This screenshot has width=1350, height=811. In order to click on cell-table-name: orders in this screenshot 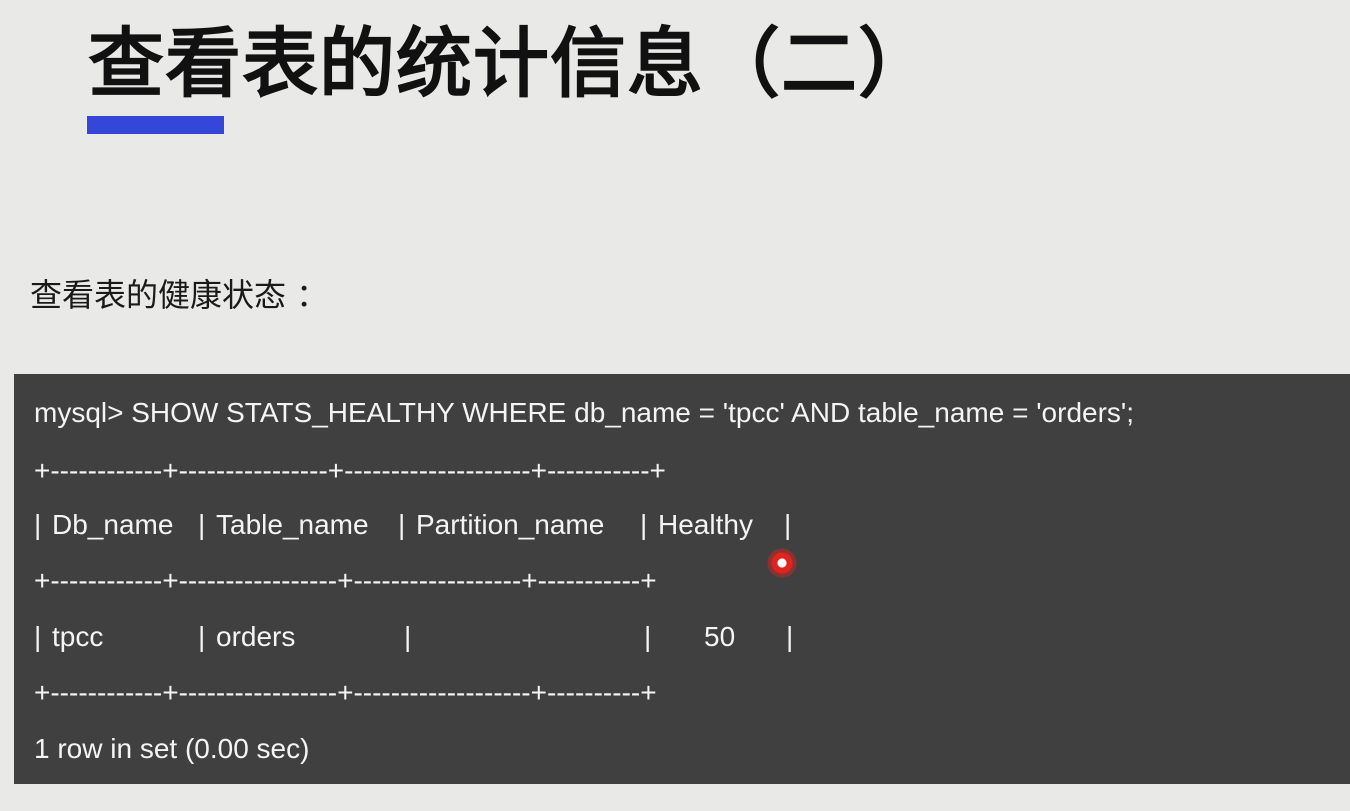, I will do `click(256, 636)`.